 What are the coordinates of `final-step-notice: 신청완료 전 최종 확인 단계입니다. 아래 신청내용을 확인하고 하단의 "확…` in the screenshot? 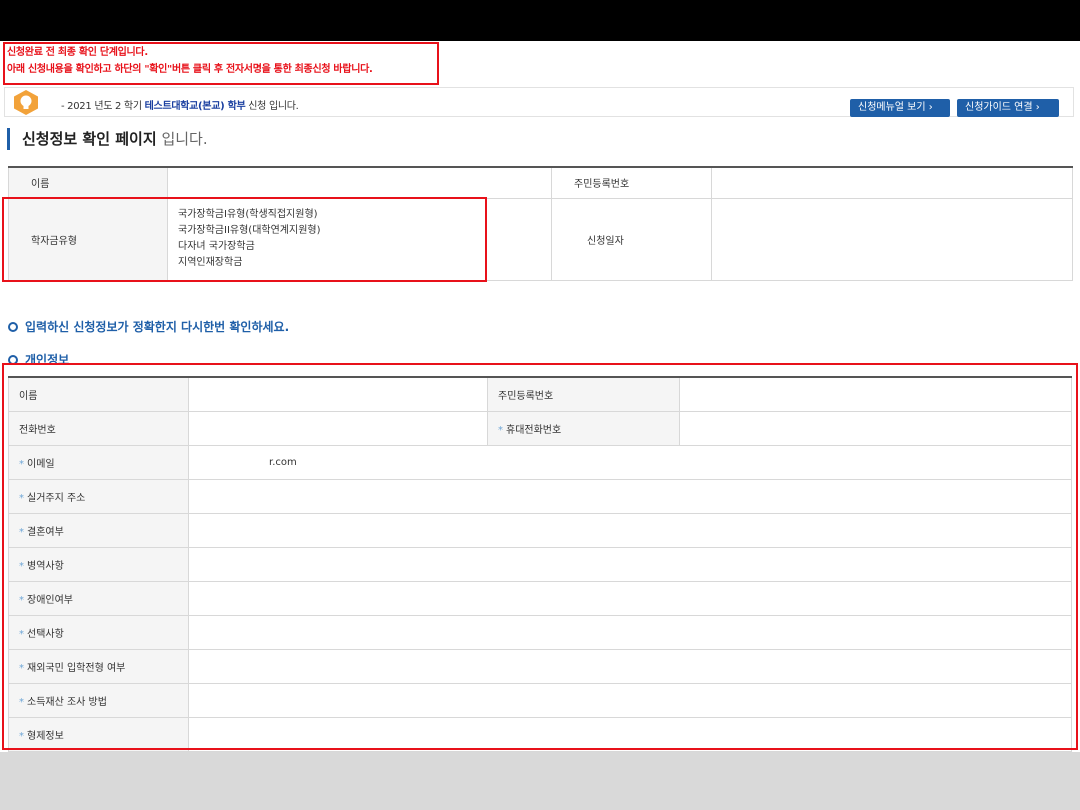 It's located at (190, 61).